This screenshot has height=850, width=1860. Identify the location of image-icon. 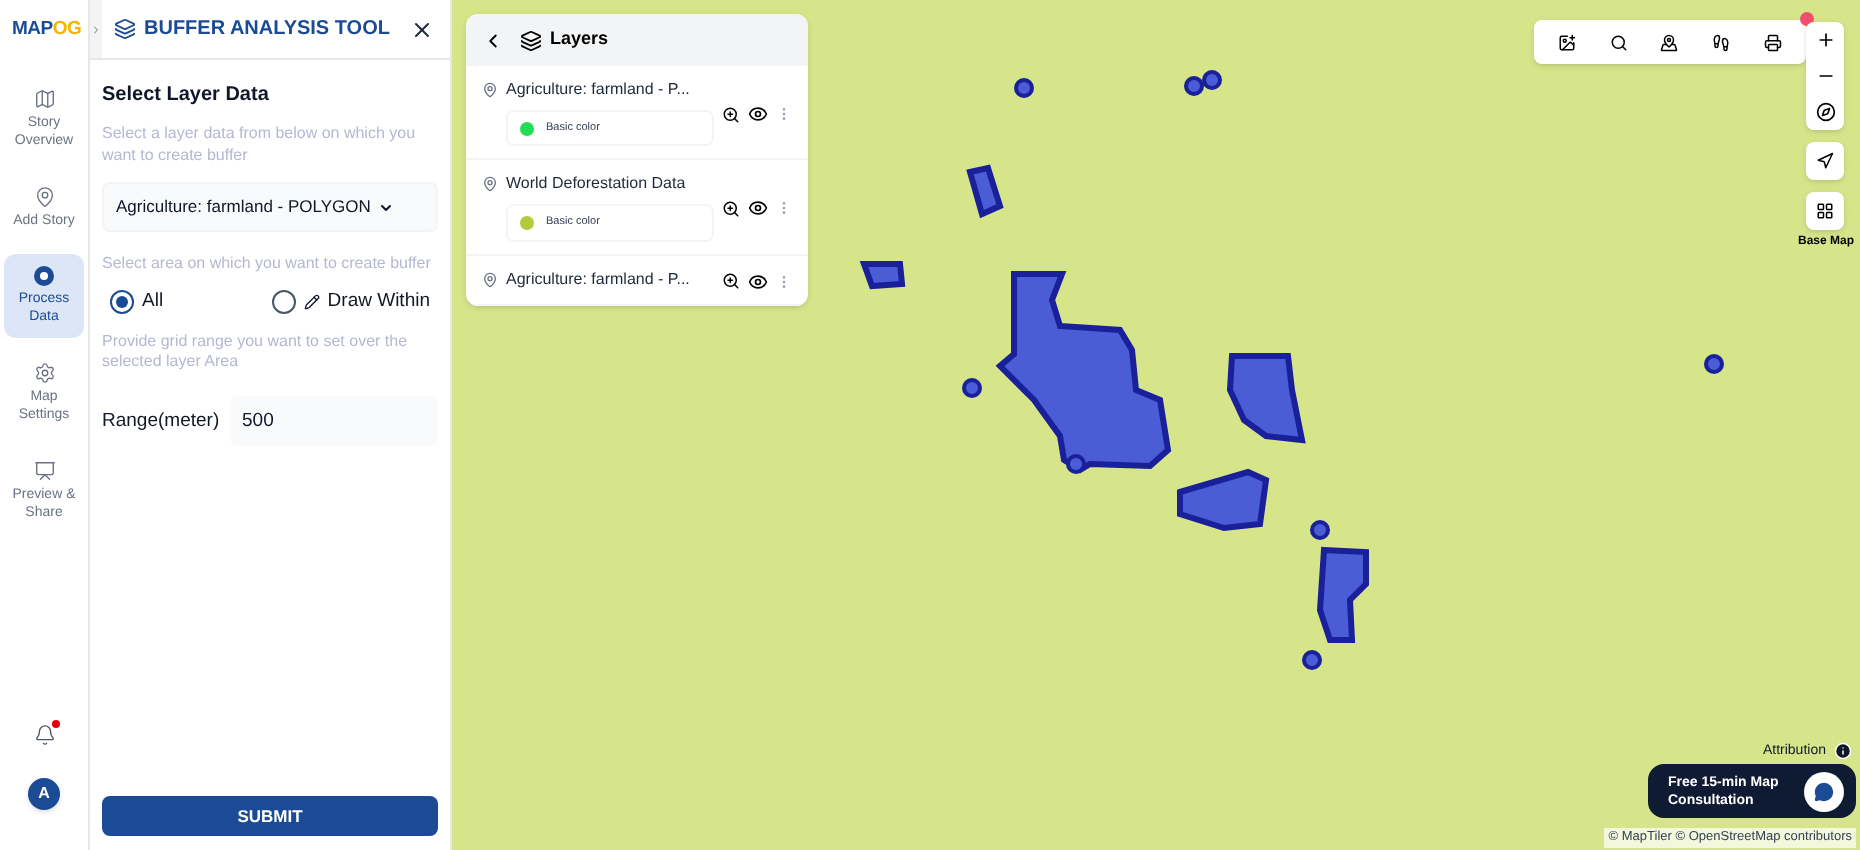
(1567, 42).